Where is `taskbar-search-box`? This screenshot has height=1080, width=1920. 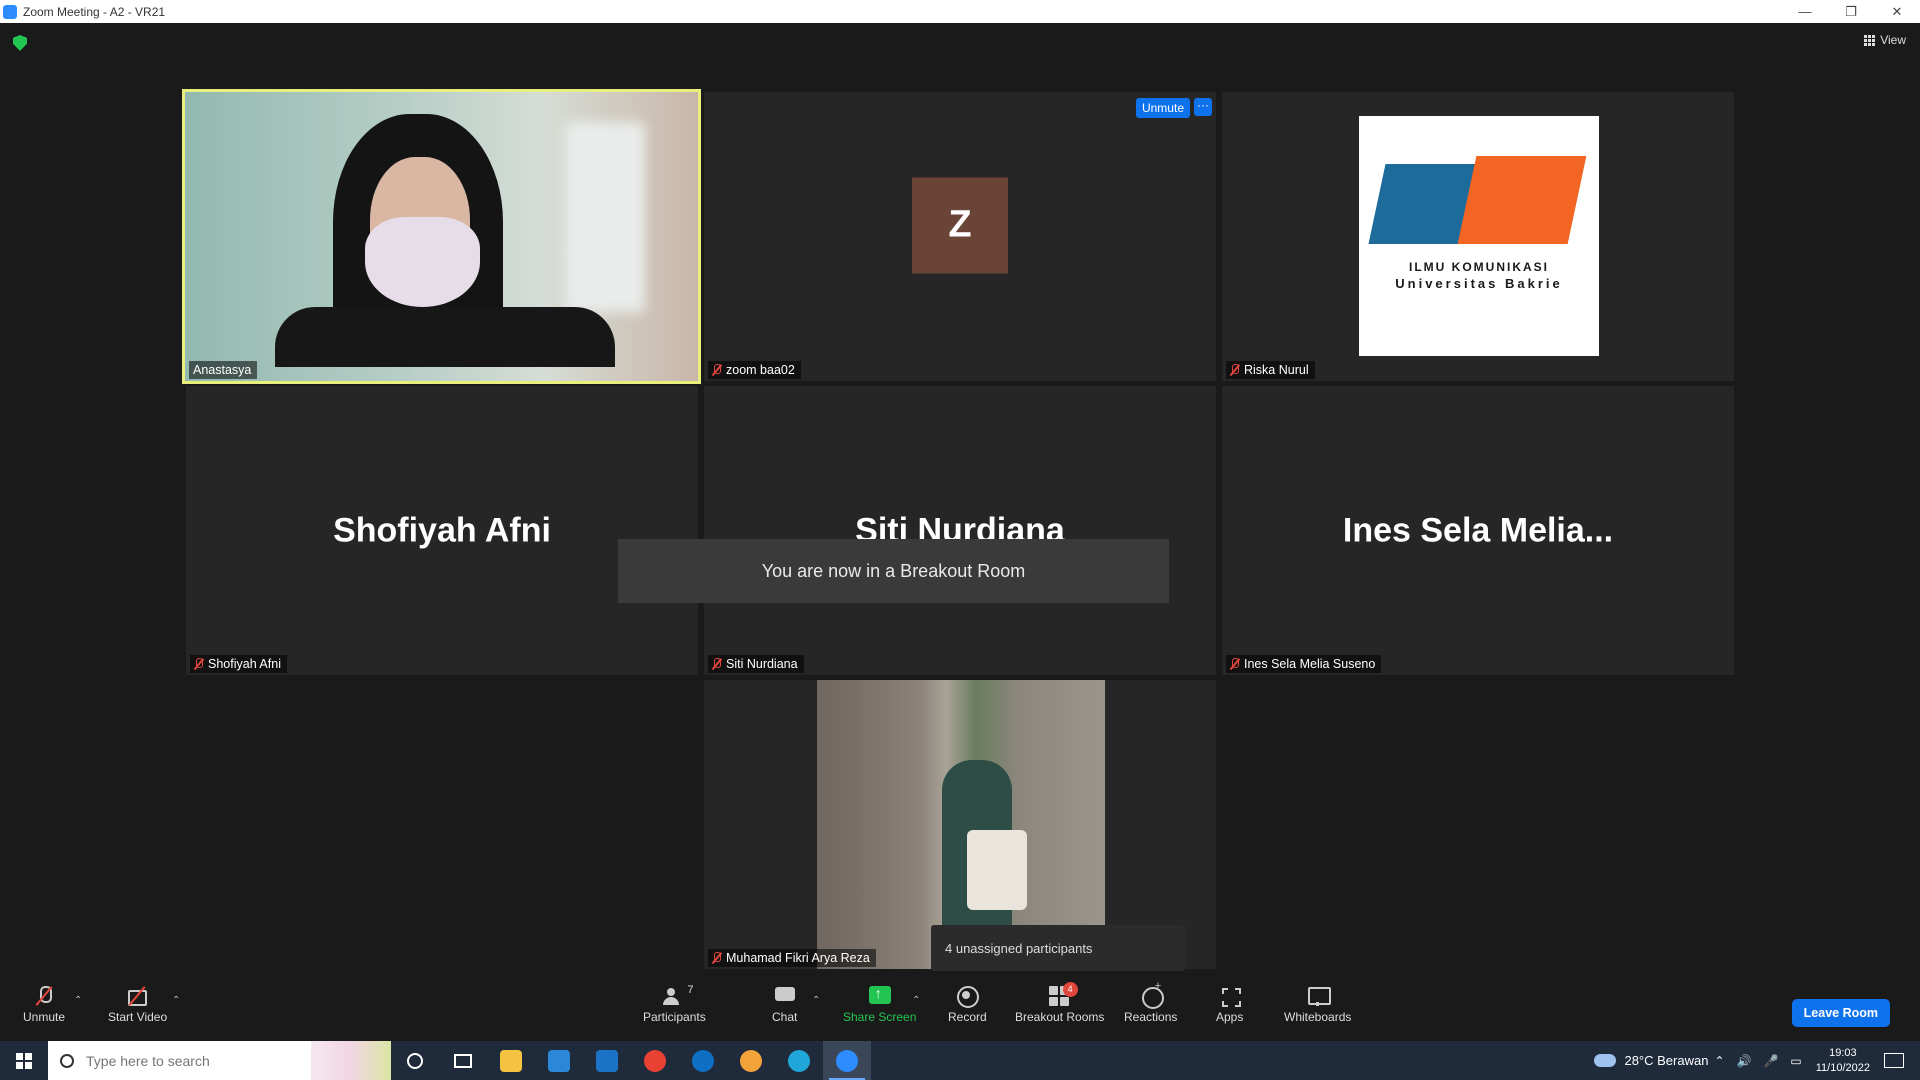
taskbar-search-box is located at coordinates (219, 1060).